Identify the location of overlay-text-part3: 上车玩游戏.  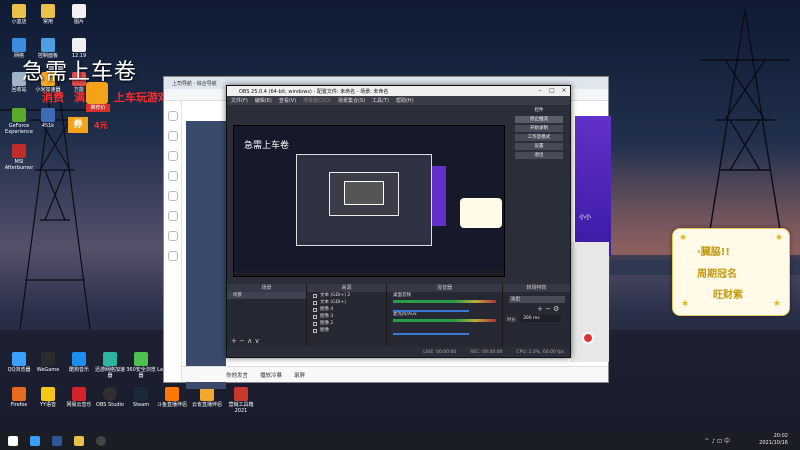
(141, 97).